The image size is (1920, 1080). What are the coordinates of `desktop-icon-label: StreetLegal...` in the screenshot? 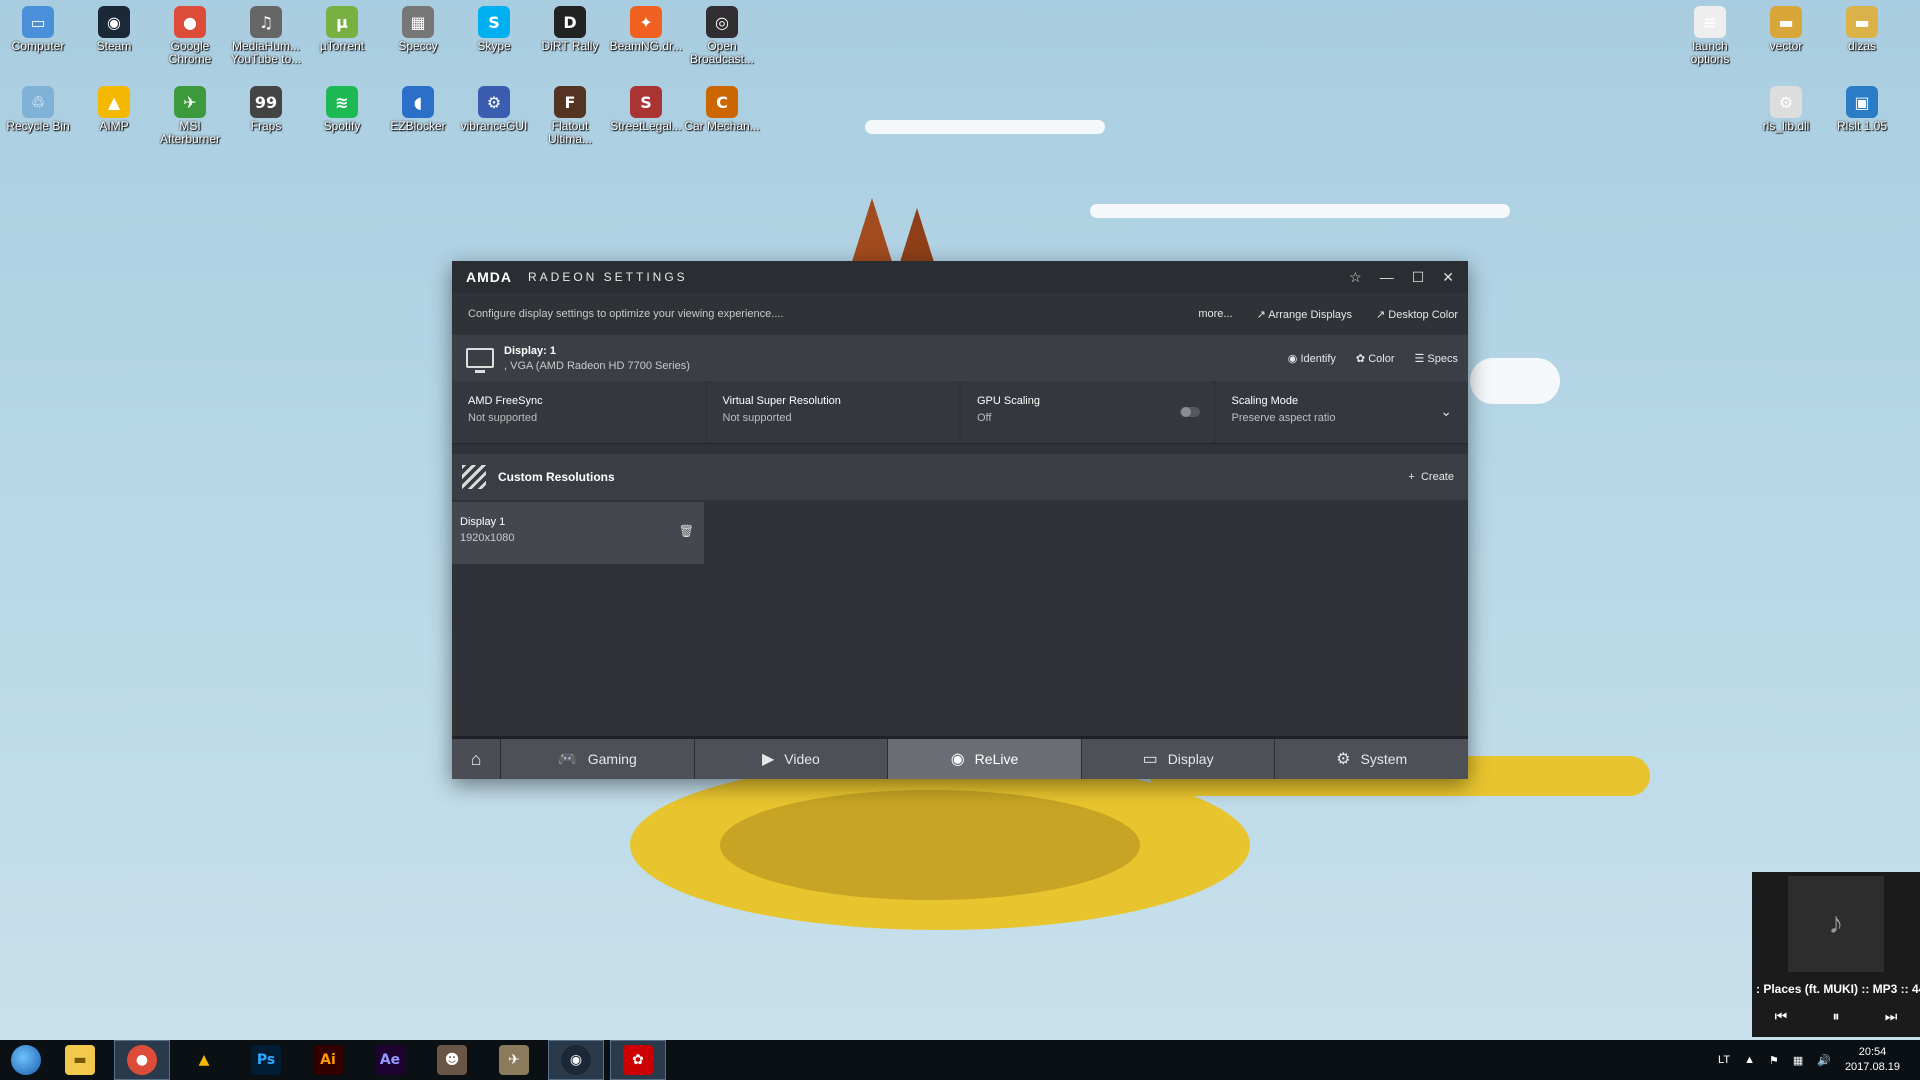 It's located at (646, 126).